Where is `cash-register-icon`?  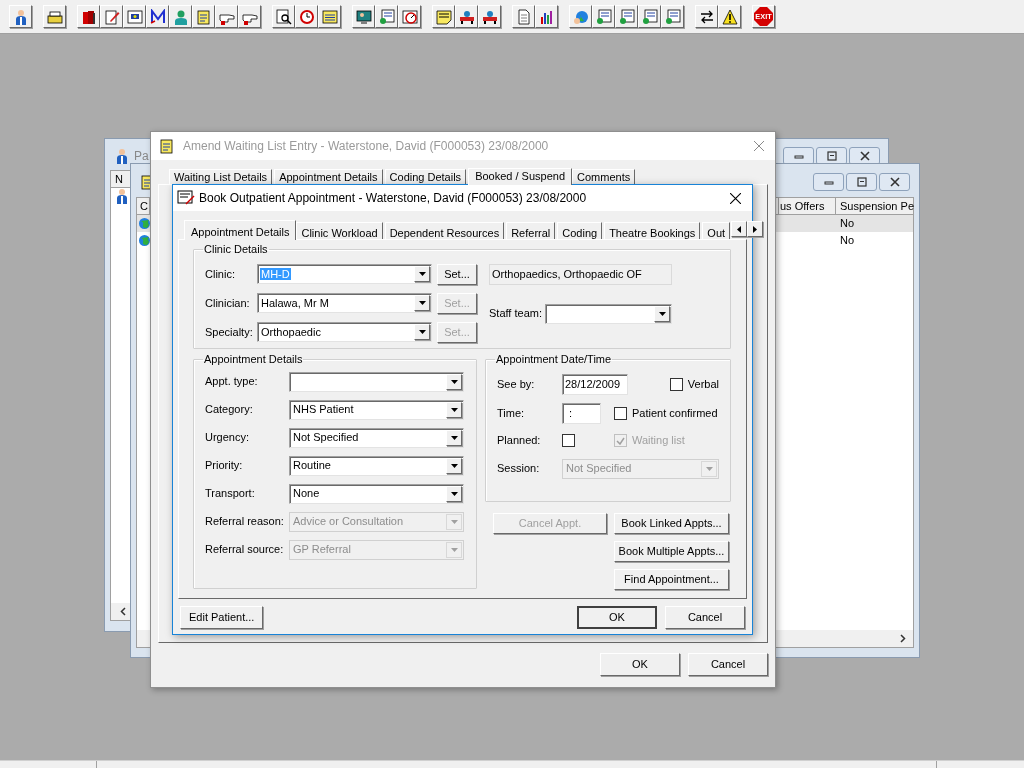 cash-register-icon is located at coordinates (54, 16).